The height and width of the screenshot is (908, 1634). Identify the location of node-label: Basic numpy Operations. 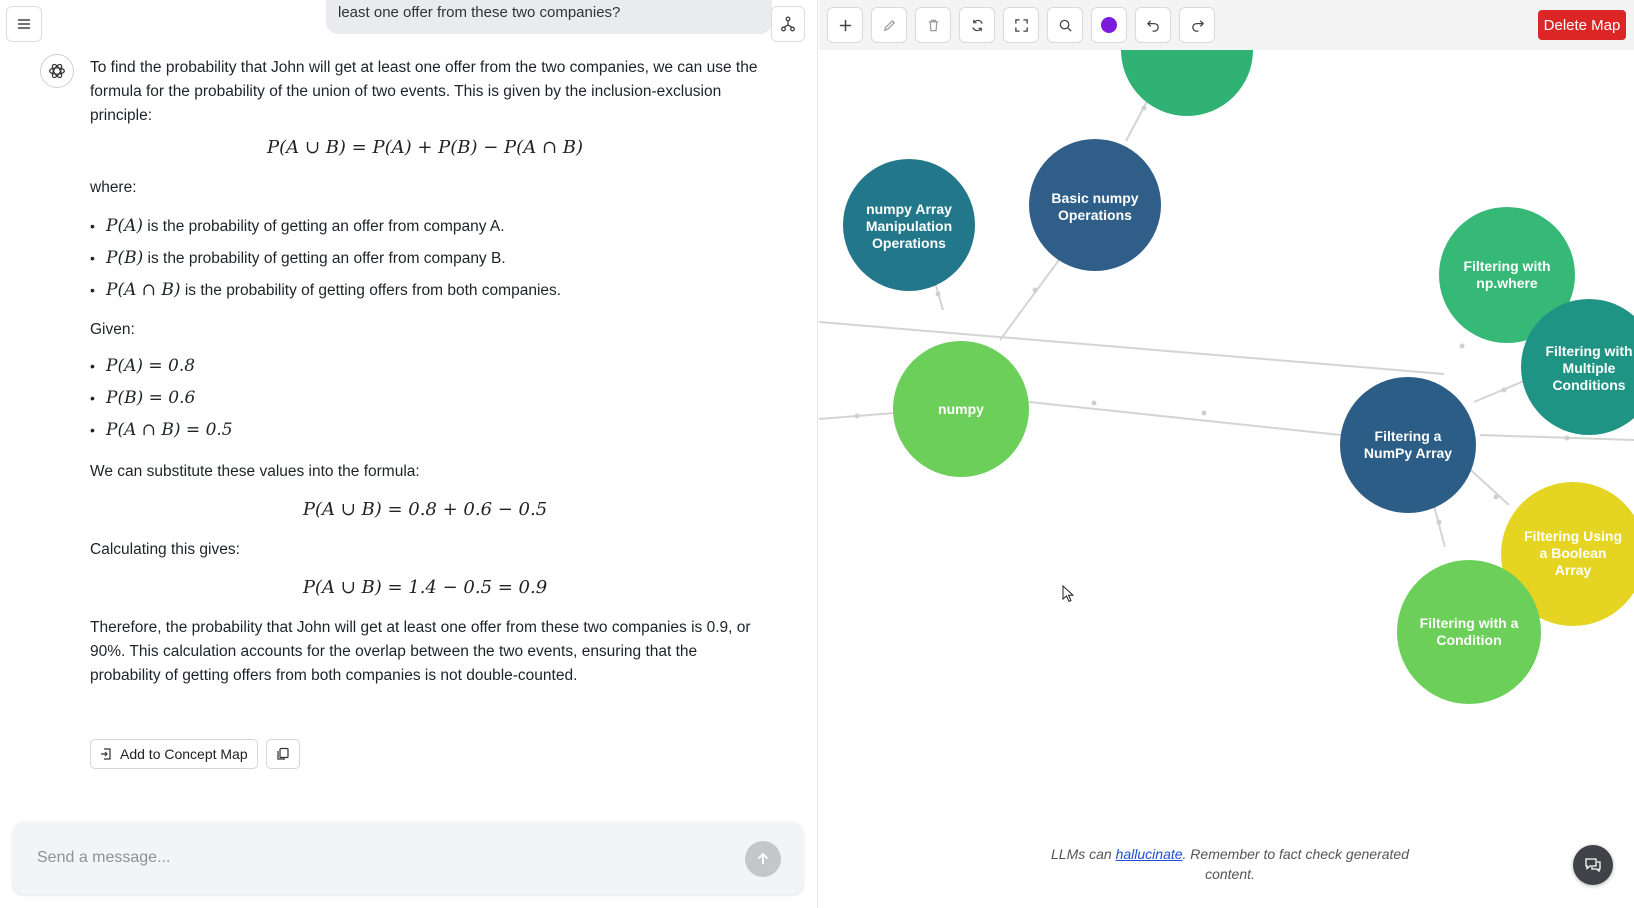
(1094, 206).